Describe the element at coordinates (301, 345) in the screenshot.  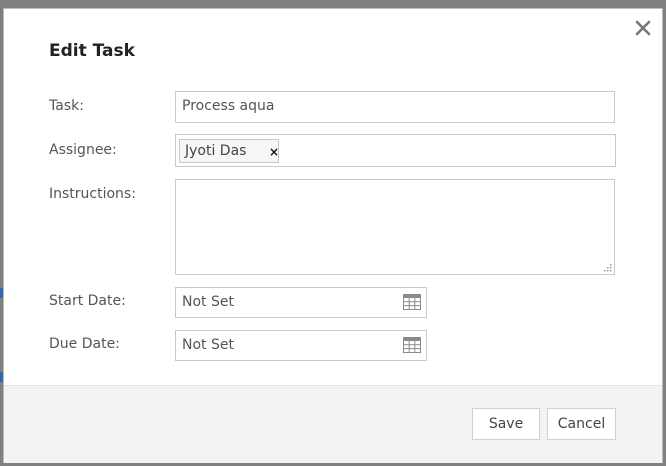
I see `due-date-input: Not Set` at that location.